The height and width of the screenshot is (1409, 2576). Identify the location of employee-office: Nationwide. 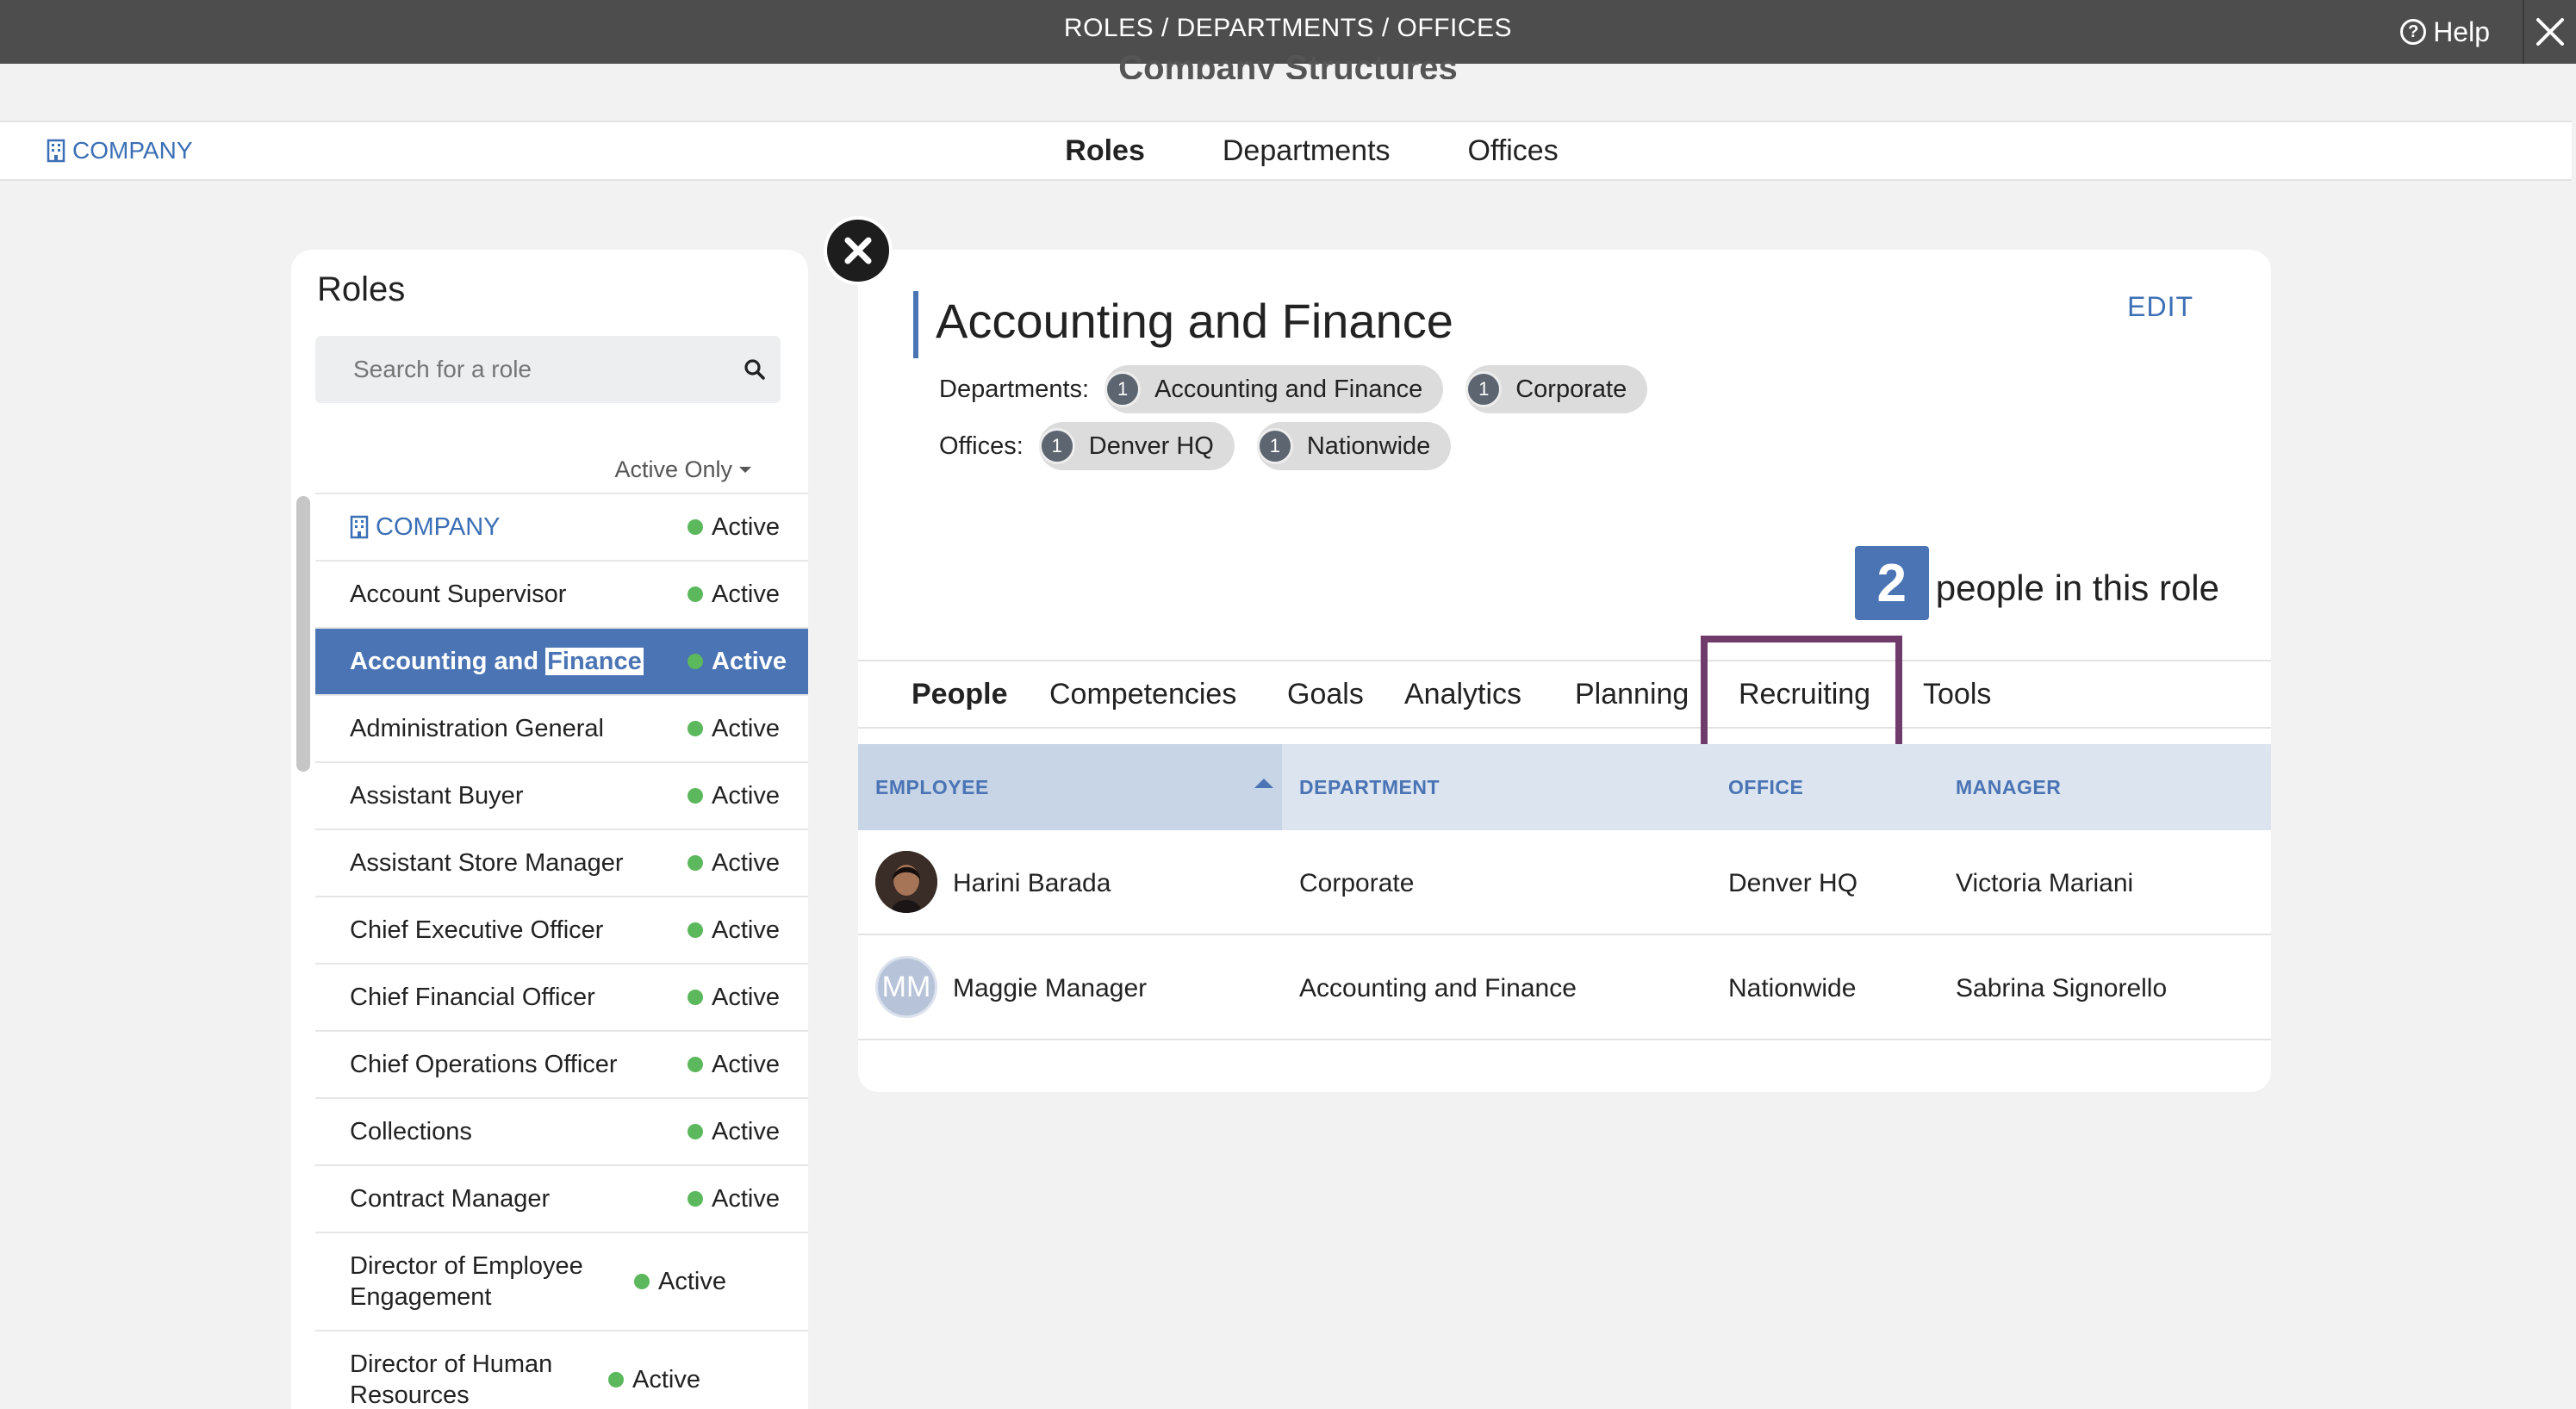
(1793, 988).